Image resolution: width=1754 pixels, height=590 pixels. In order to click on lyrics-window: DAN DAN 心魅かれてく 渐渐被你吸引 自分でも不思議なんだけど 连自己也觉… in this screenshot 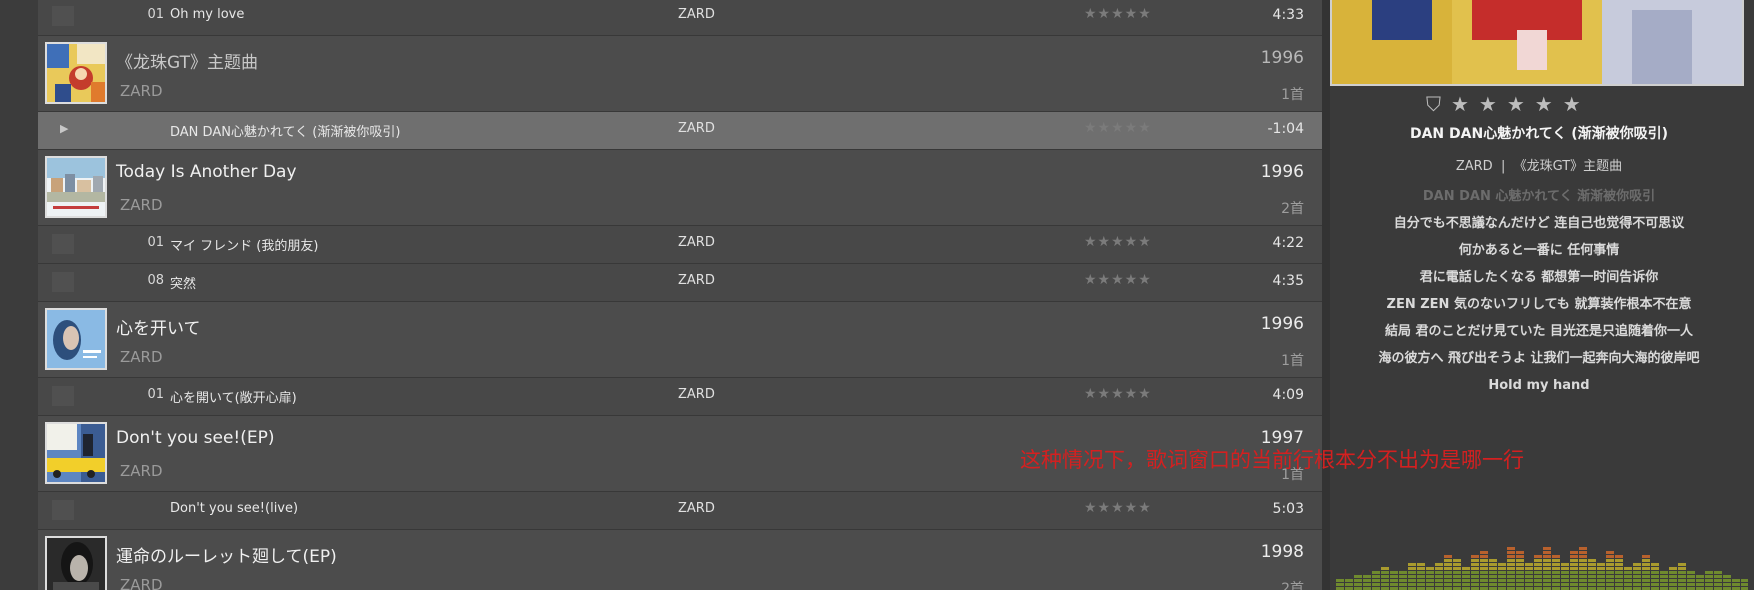, I will do `click(1539, 291)`.